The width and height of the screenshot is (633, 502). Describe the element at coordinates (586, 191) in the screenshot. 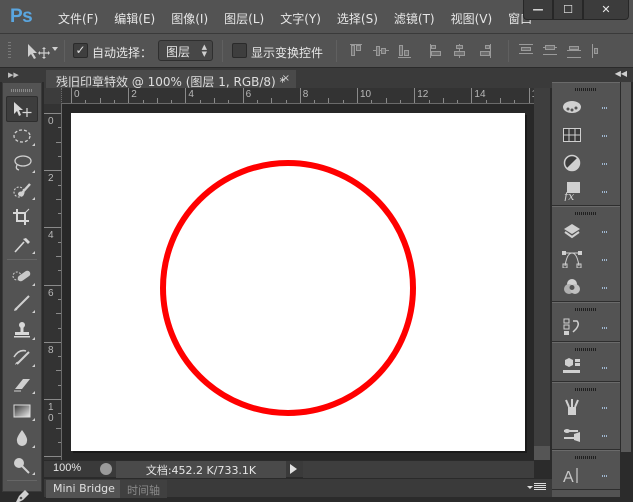

I see `styles-panel-button: fx` at that location.